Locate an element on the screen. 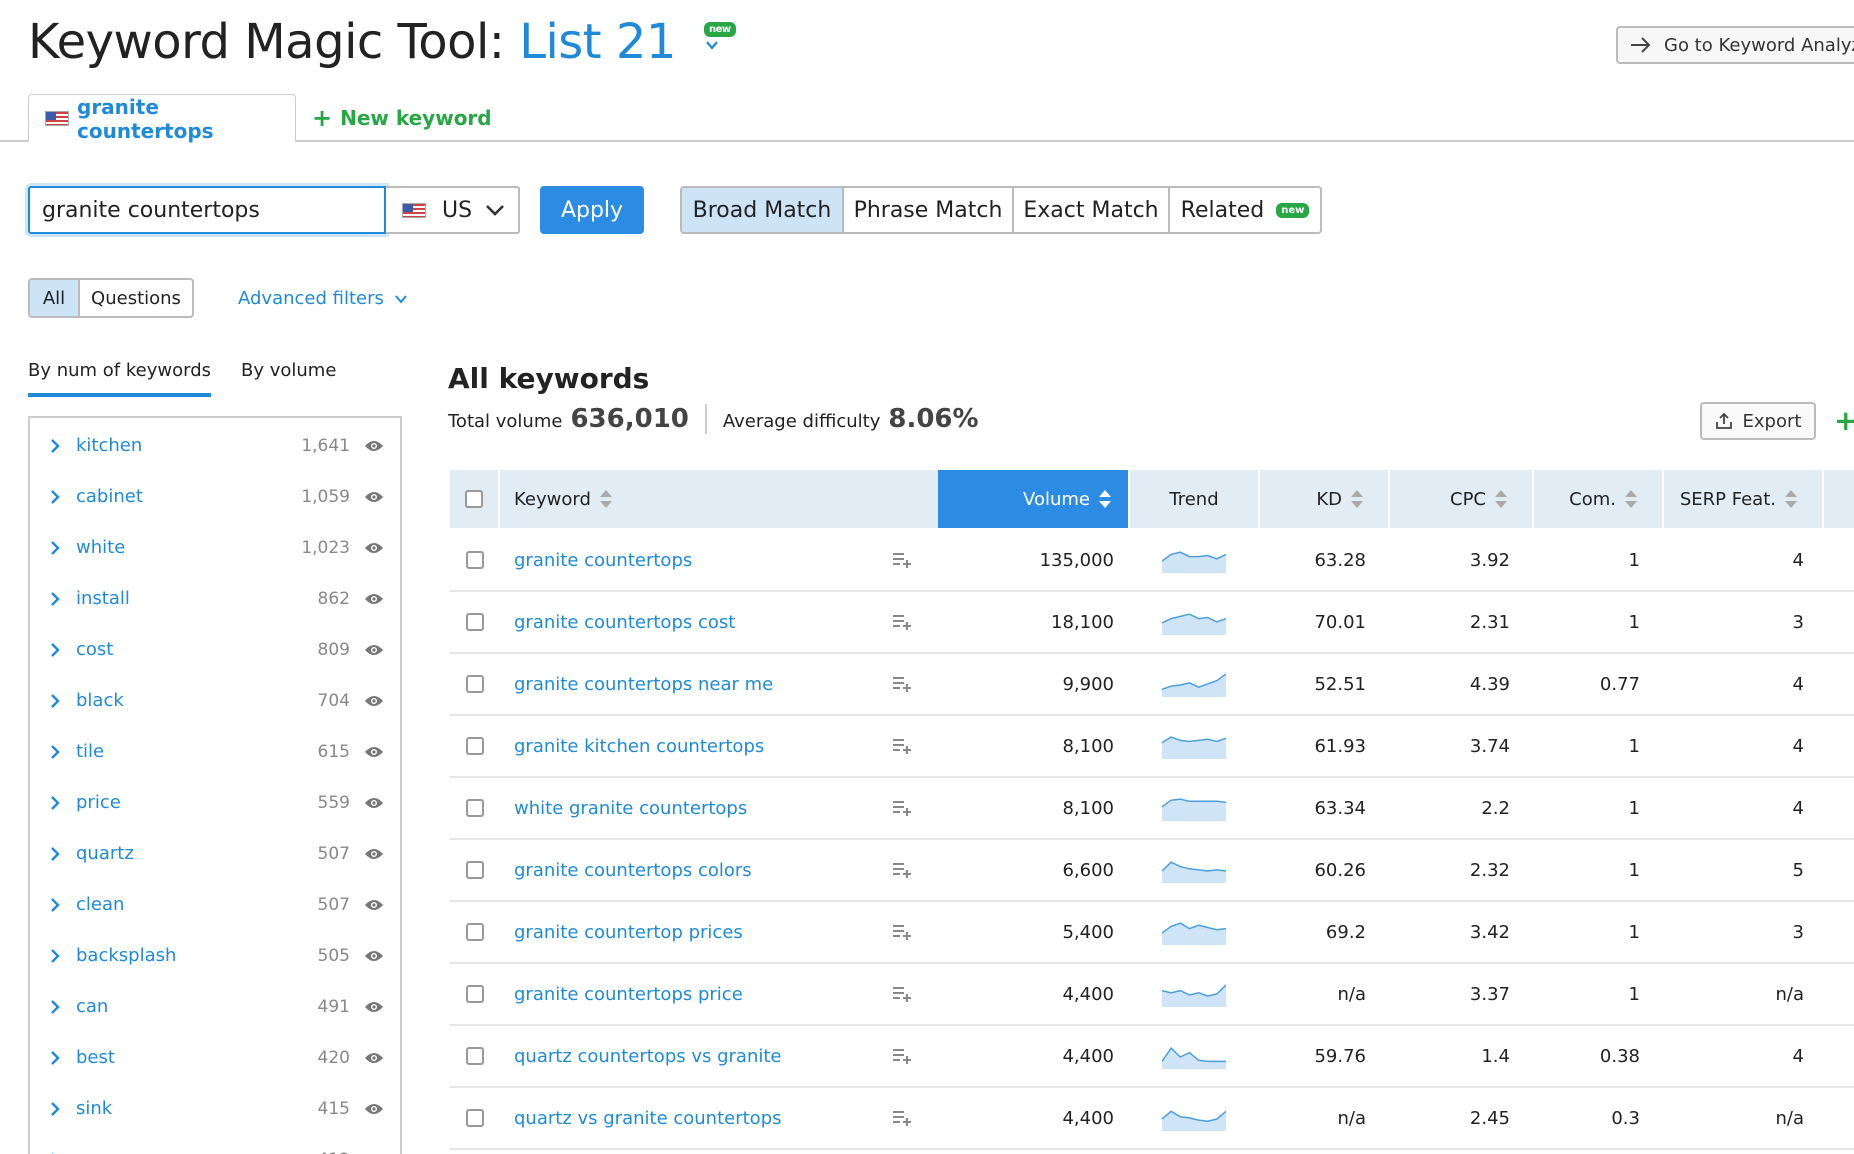 This screenshot has width=1854, height=1154. keyword-group-item: kitchen 1,641 is located at coordinates (215, 445).